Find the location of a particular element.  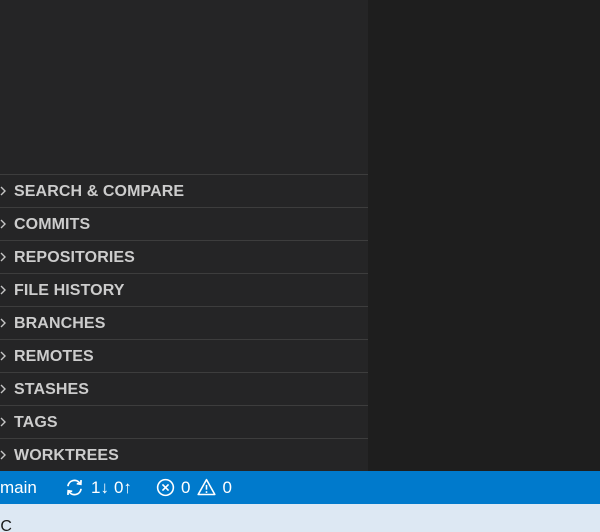

section-search-compare: SEARCH & COMPARE is located at coordinates (184, 190).